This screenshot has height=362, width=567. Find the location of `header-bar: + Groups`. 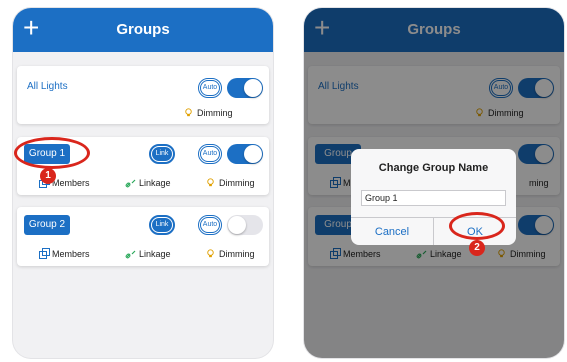

header-bar: + Groups is located at coordinates (143, 30).